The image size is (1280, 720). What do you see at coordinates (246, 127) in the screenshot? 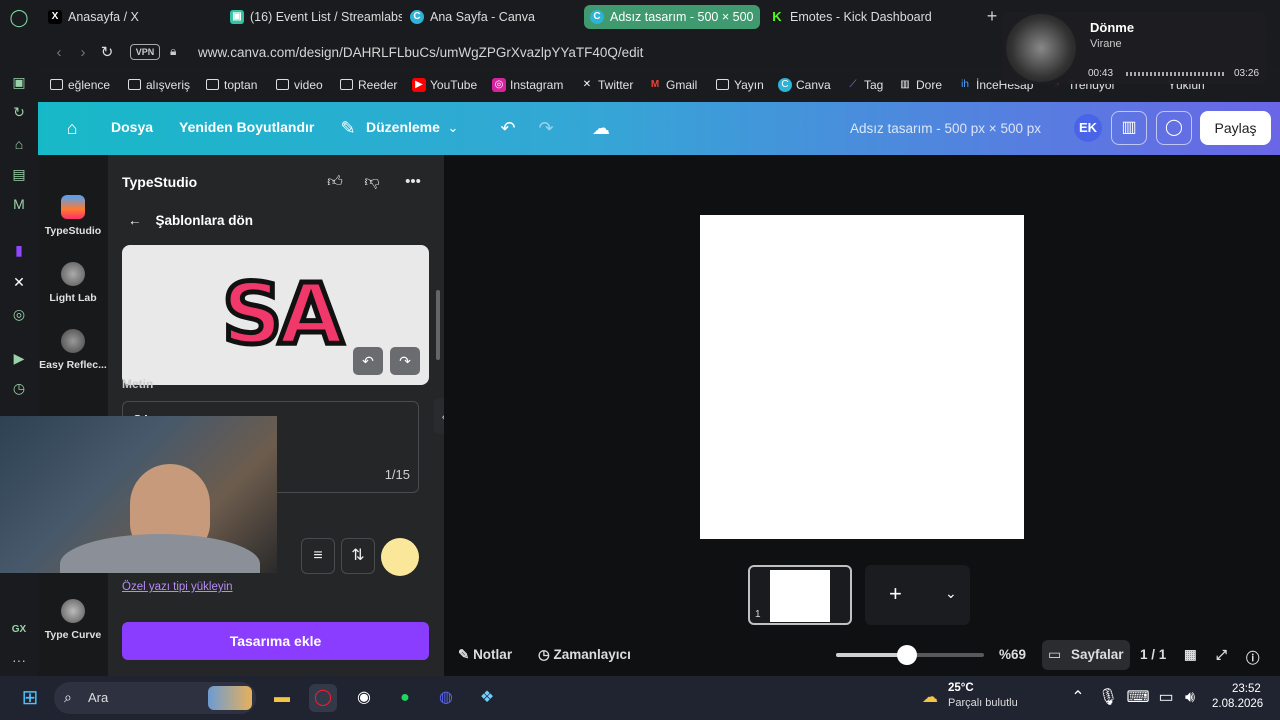
I see `resize-button: Yeniden Boyutlandır` at bounding box center [246, 127].